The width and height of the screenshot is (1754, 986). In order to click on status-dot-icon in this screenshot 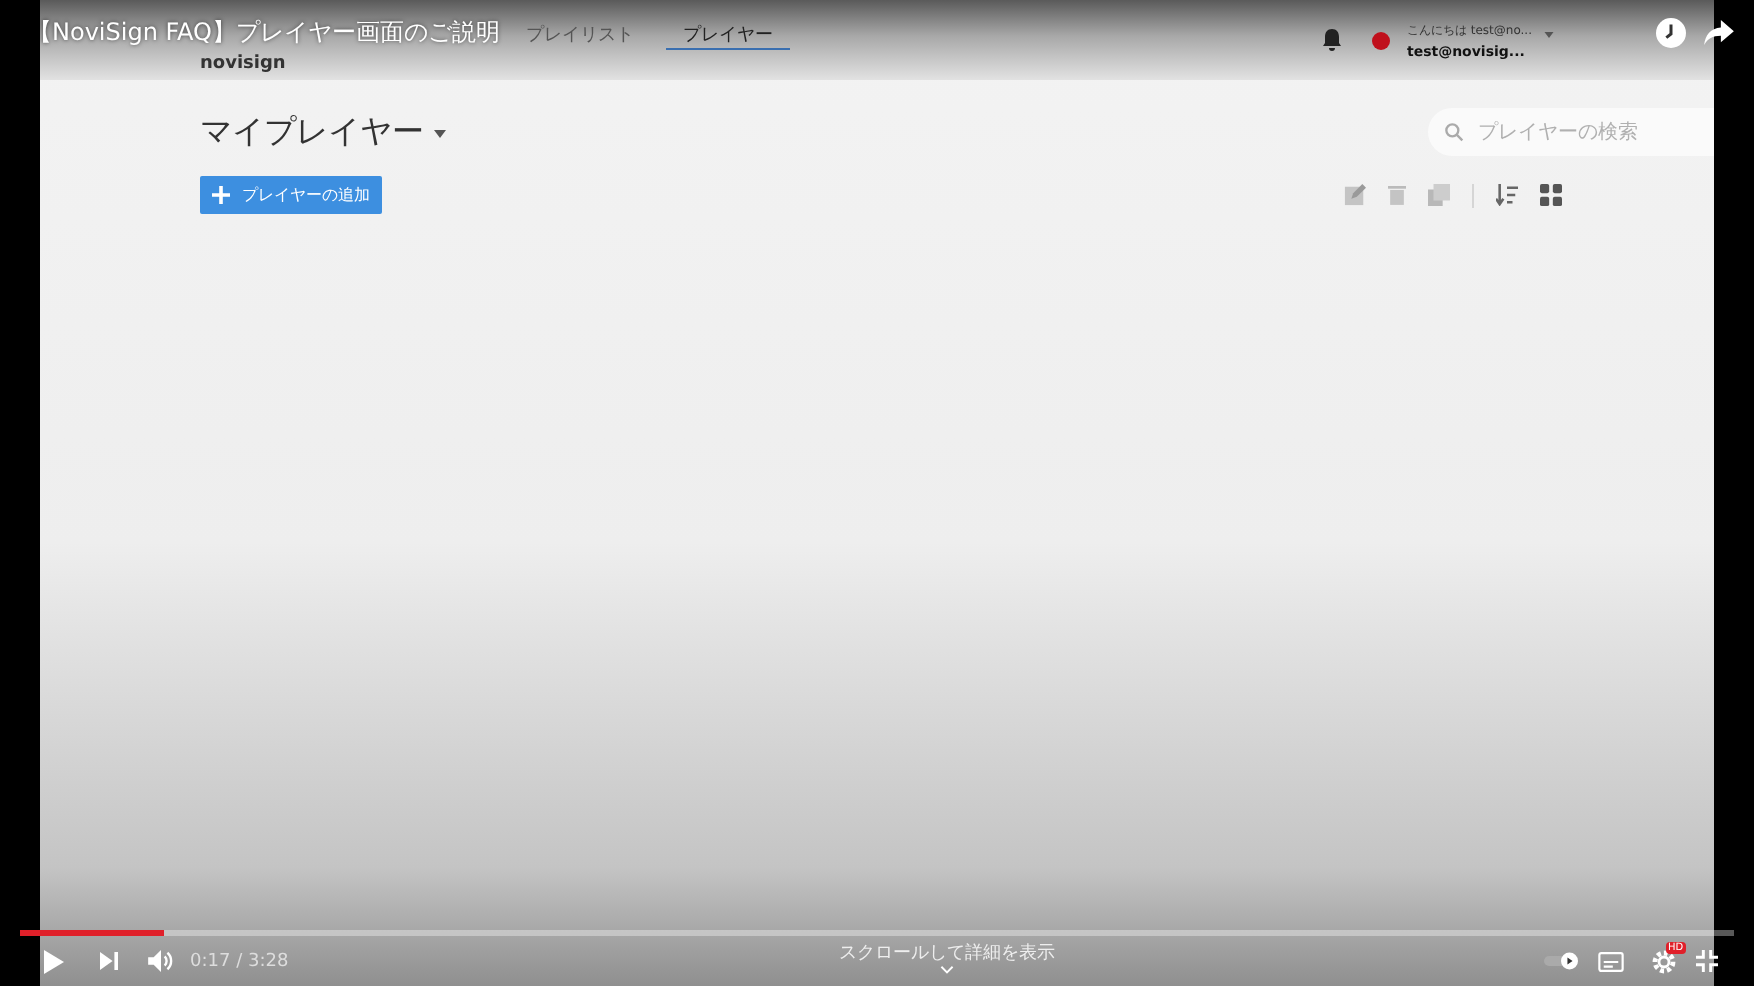, I will do `click(1381, 41)`.